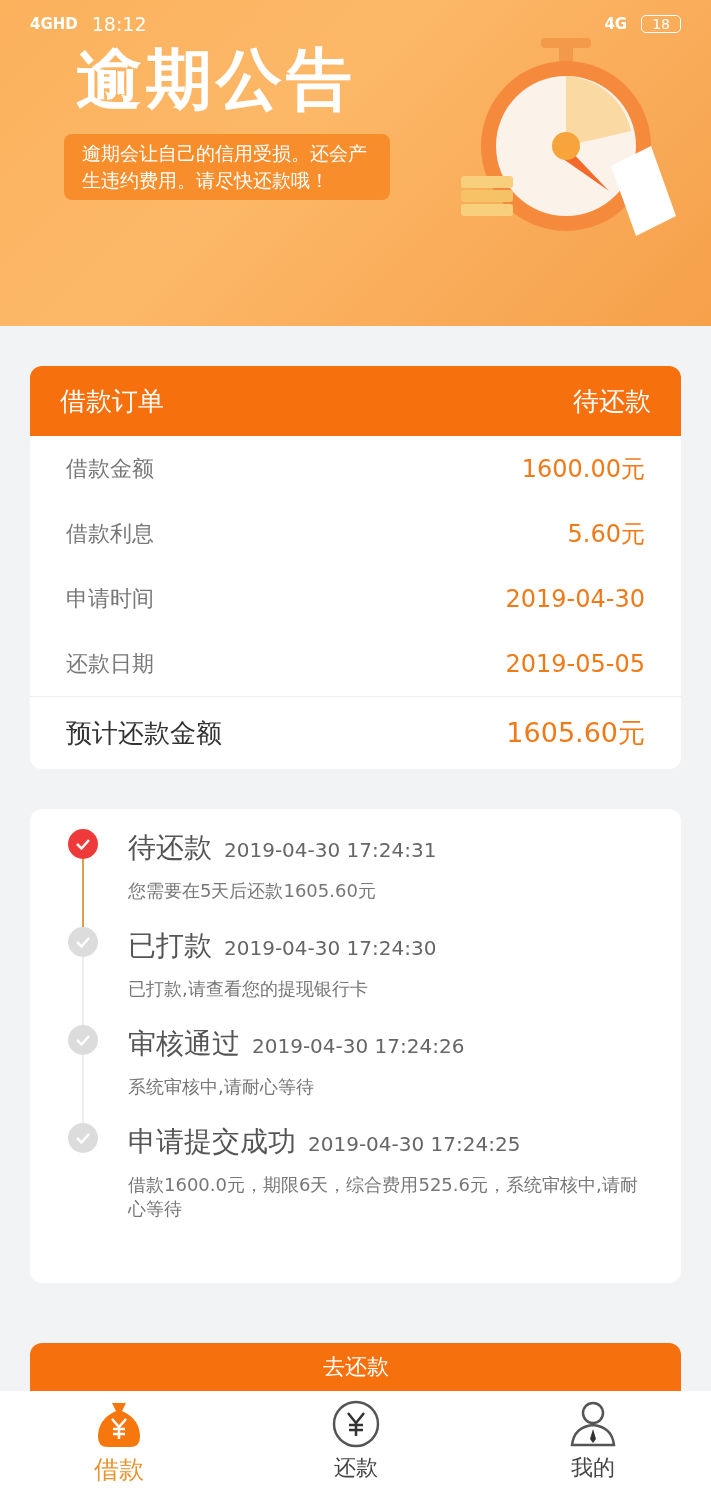  Describe the element at coordinates (227, 167) in the screenshot. I see `notice-message: 逾期会让自己的信用受损。还会产生违约费用。请尽快还款哦！` at that location.